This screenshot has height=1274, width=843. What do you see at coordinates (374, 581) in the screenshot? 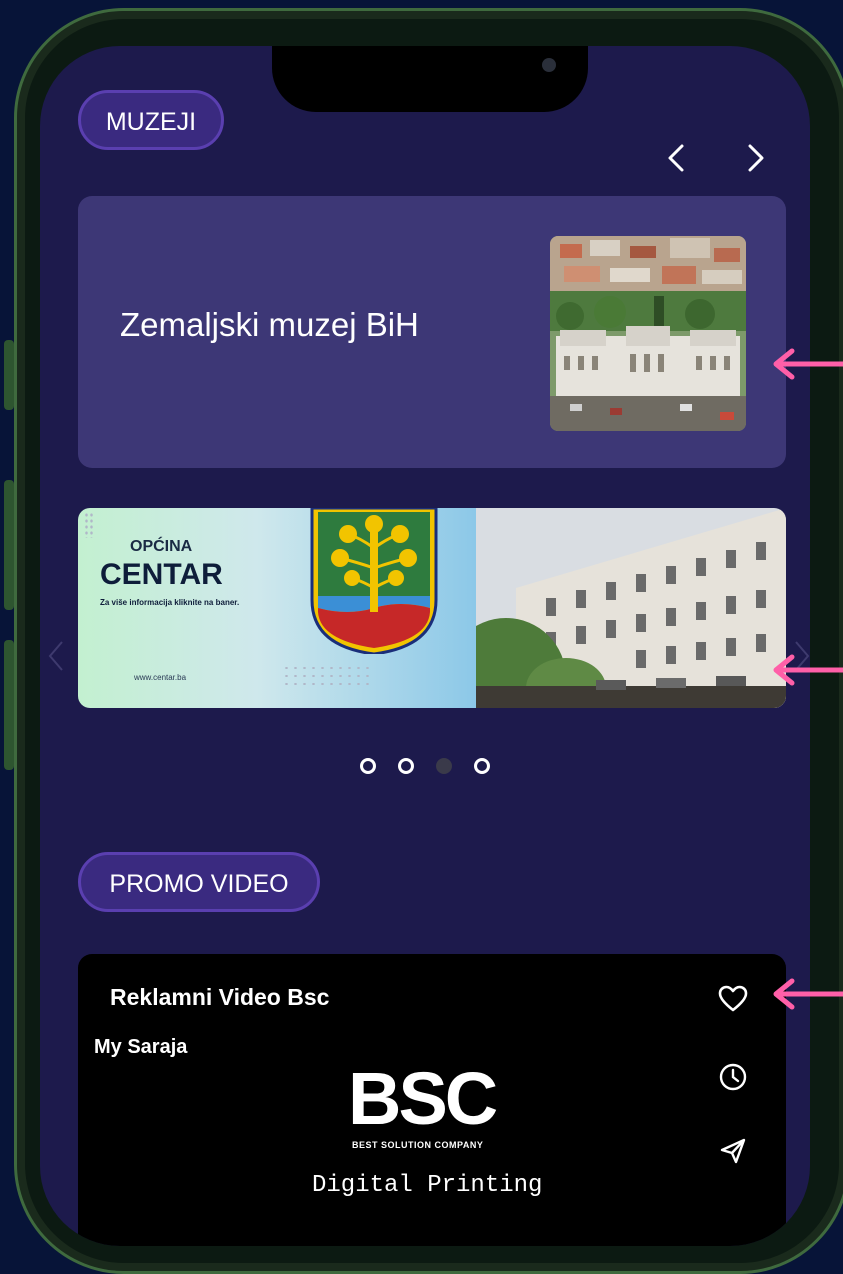
I see `coat-of-arms-emblem` at bounding box center [374, 581].